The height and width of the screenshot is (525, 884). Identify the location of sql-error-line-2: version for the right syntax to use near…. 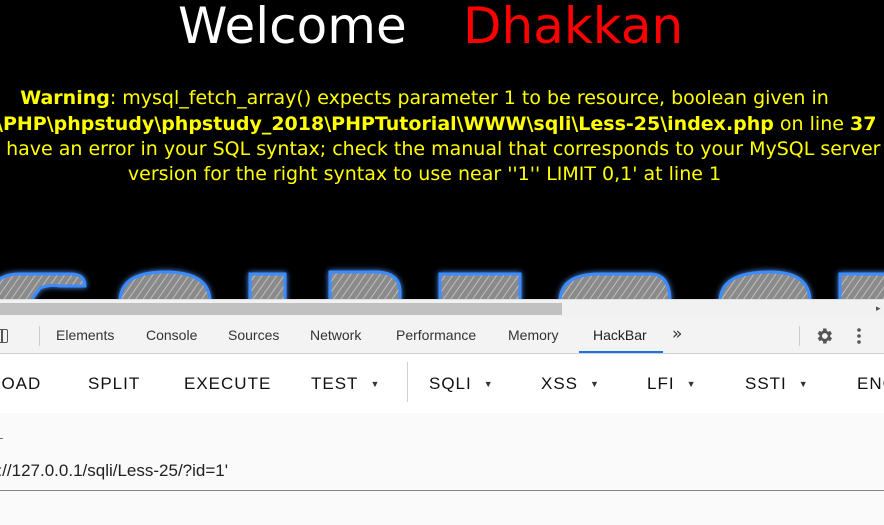
(424, 174).